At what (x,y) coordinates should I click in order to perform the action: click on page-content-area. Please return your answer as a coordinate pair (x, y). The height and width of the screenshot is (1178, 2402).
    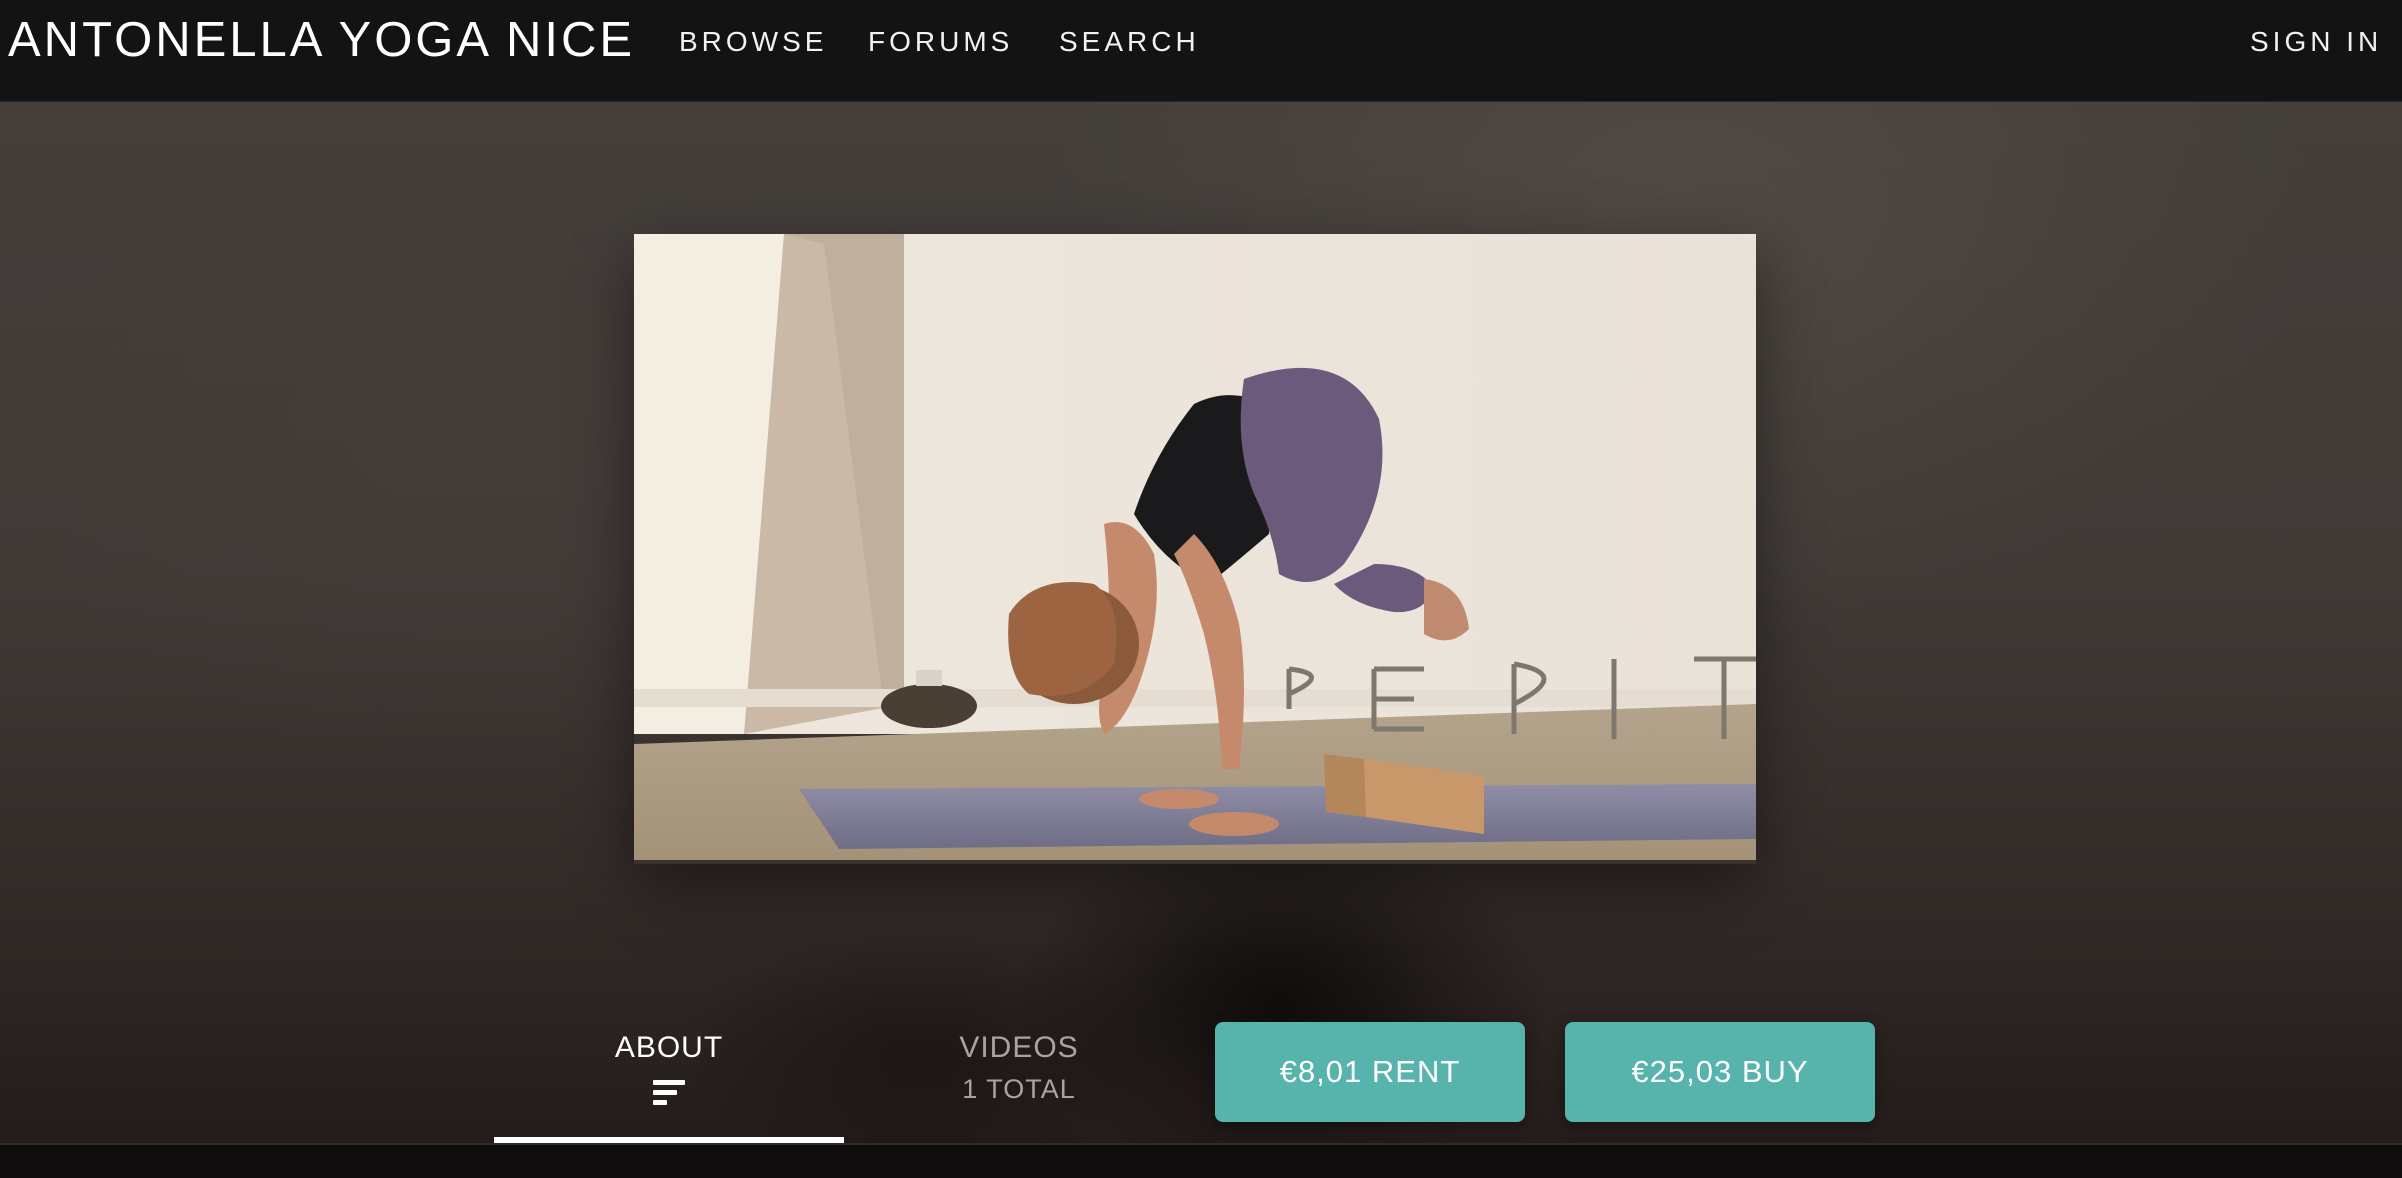
    Looking at the image, I should click on (1201, 1161).